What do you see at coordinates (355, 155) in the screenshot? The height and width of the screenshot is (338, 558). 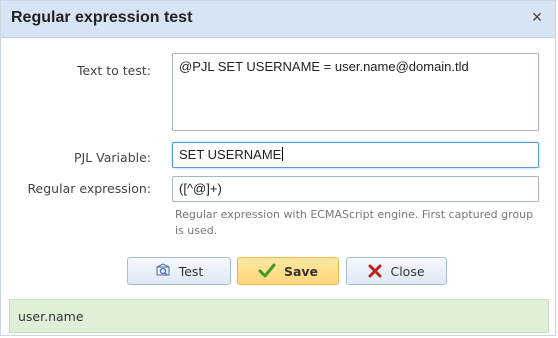 I see `pjl-variable-field: SET USERNAME` at bounding box center [355, 155].